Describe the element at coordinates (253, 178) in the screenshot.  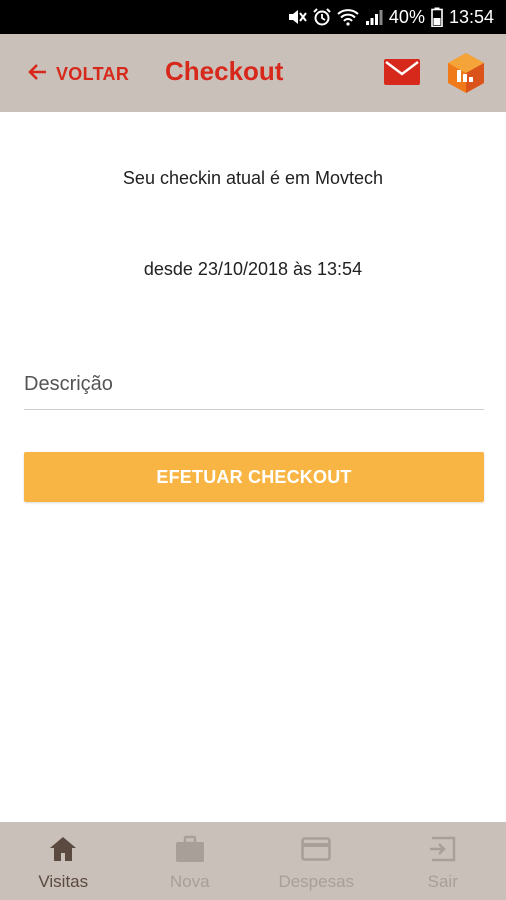
I see `checkin-location-text: Seu checkin atual é em Movtech` at that location.